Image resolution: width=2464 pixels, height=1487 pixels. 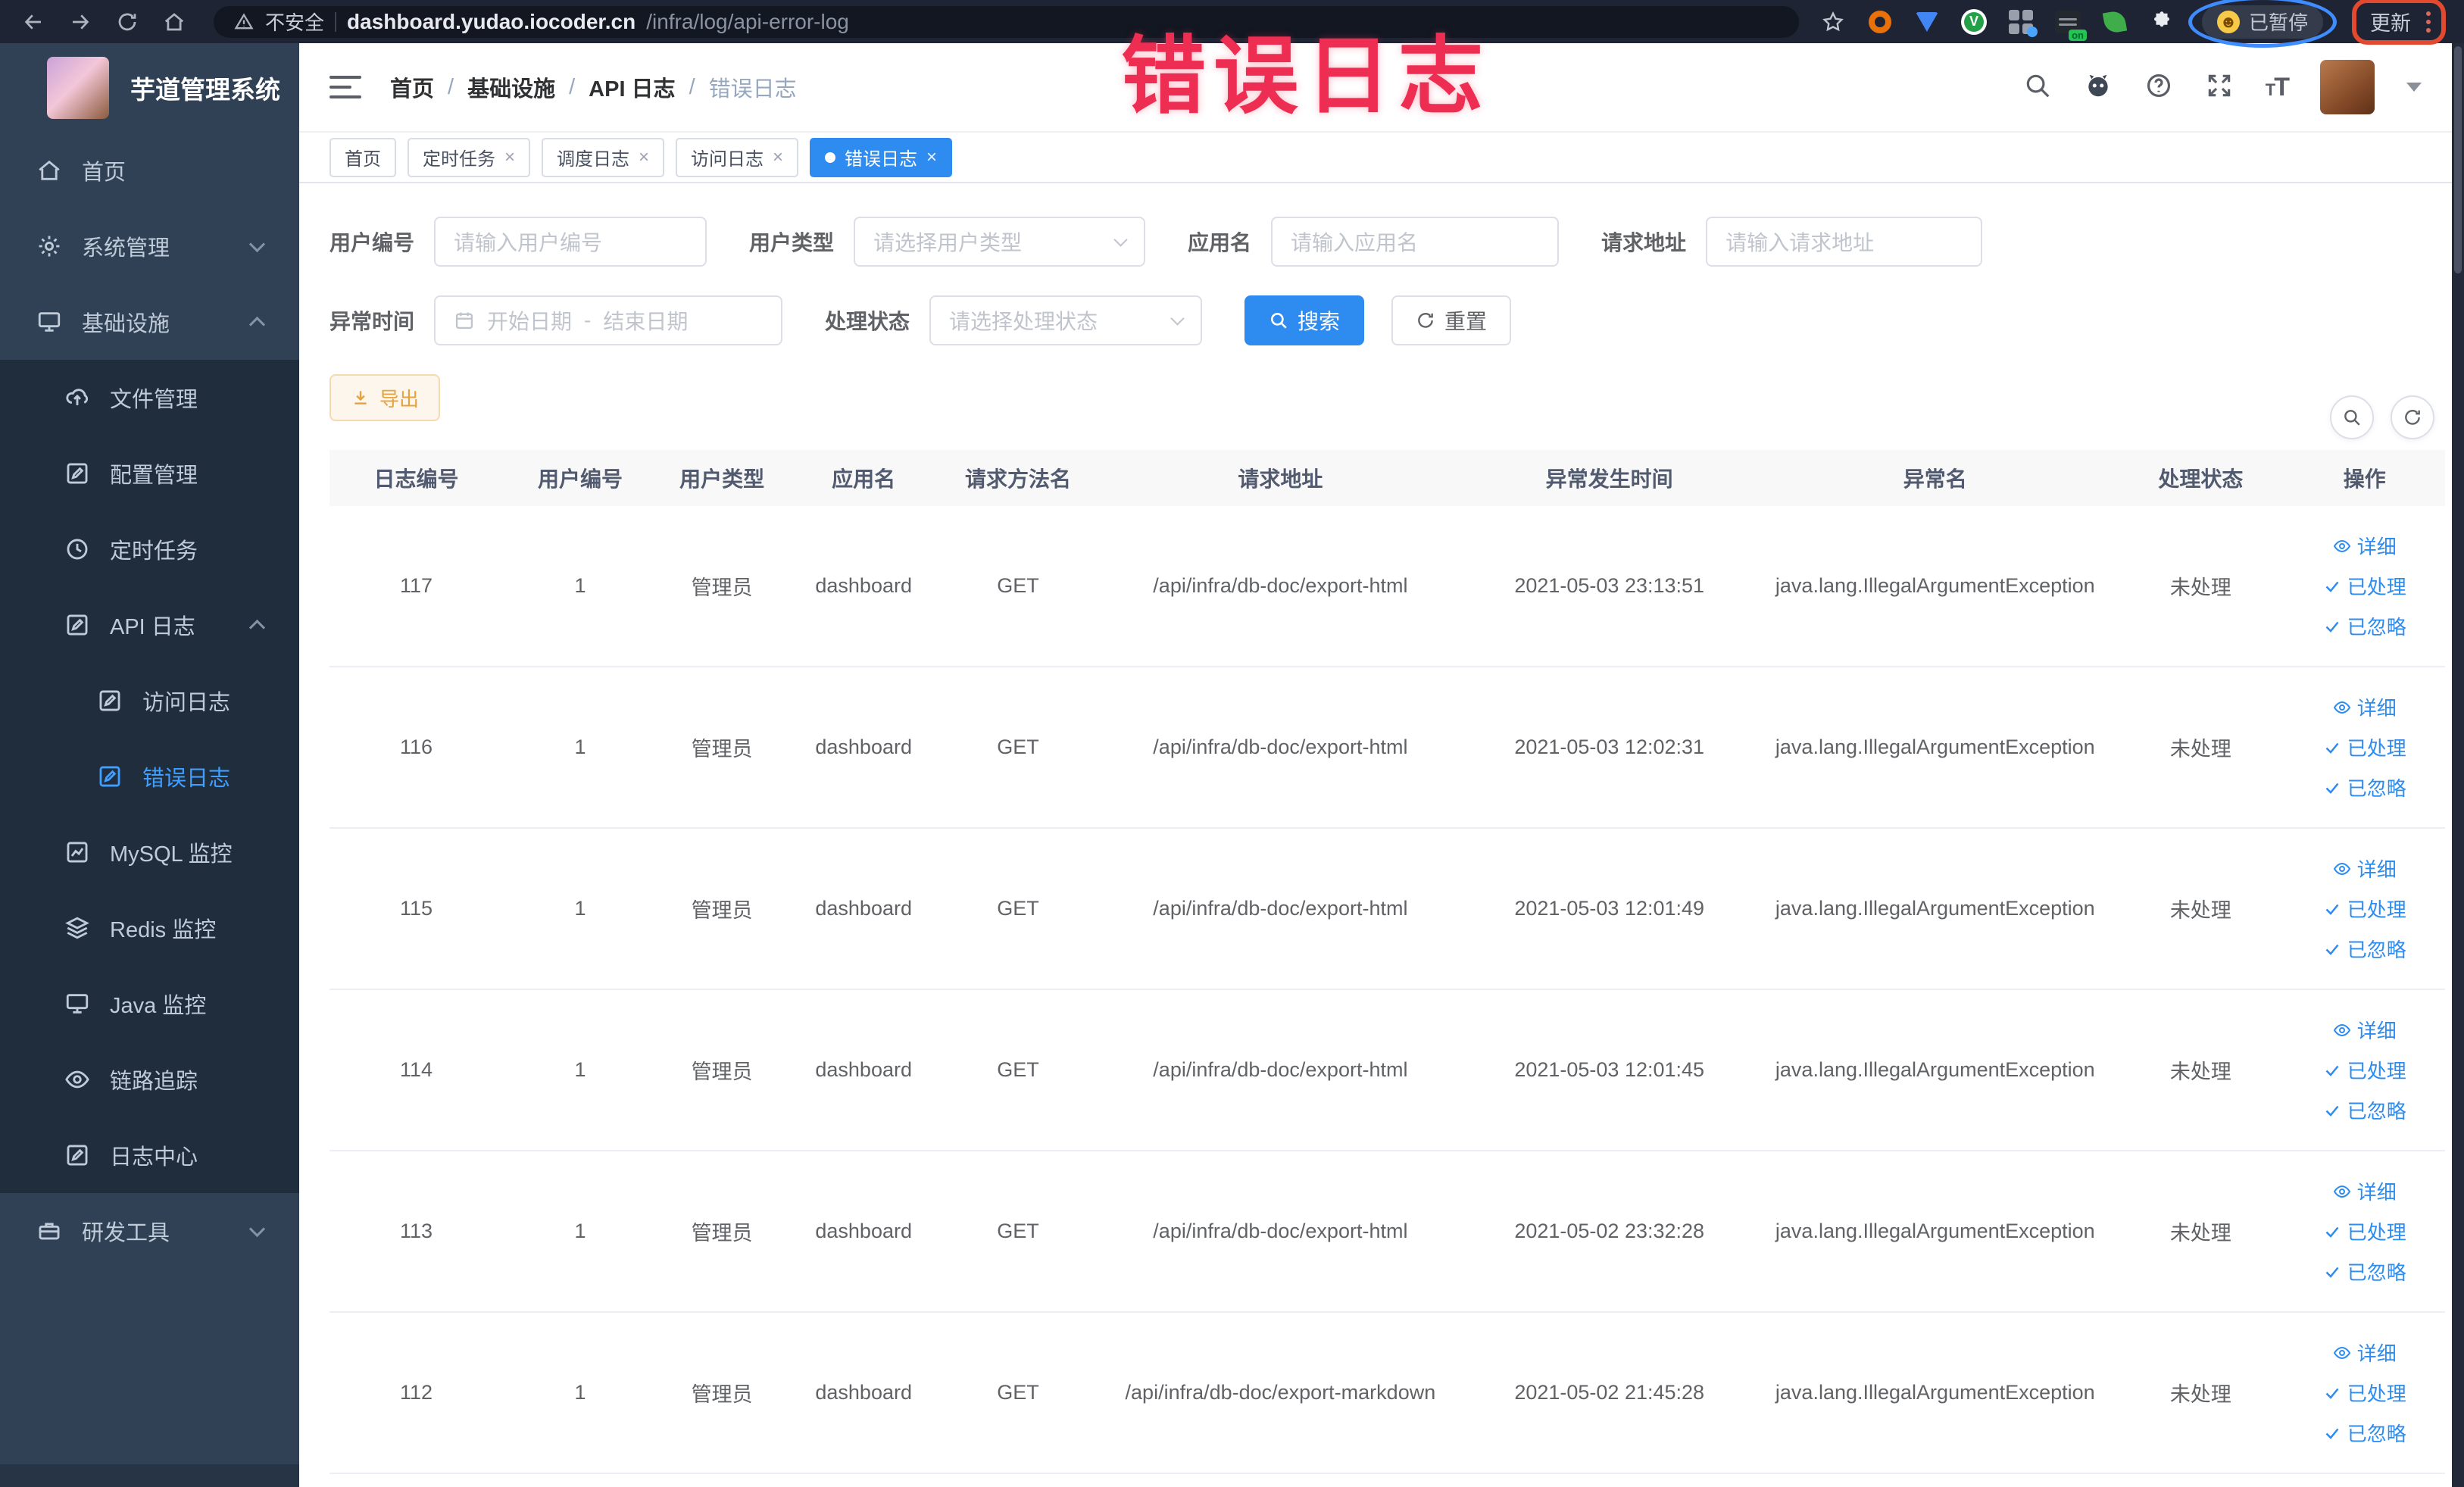 I want to click on sidebar-item-mysql-monitor: MySQL 监控, so click(x=149, y=852).